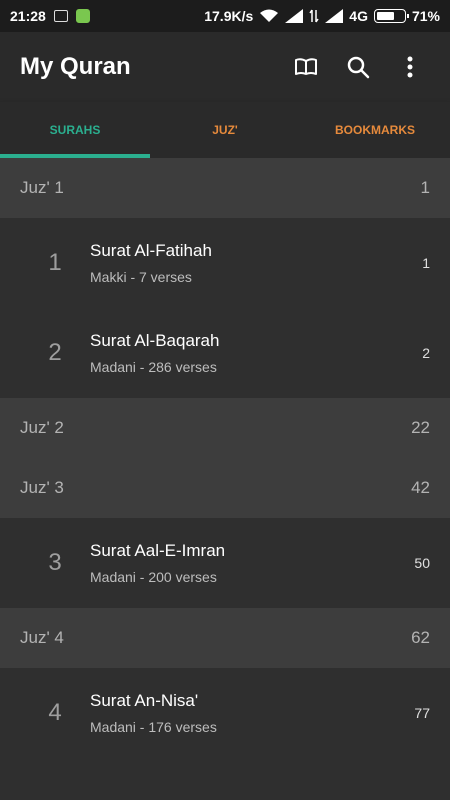  Describe the element at coordinates (151, 250) in the screenshot. I see `surah-name: Surat Al-Fatihah` at that location.